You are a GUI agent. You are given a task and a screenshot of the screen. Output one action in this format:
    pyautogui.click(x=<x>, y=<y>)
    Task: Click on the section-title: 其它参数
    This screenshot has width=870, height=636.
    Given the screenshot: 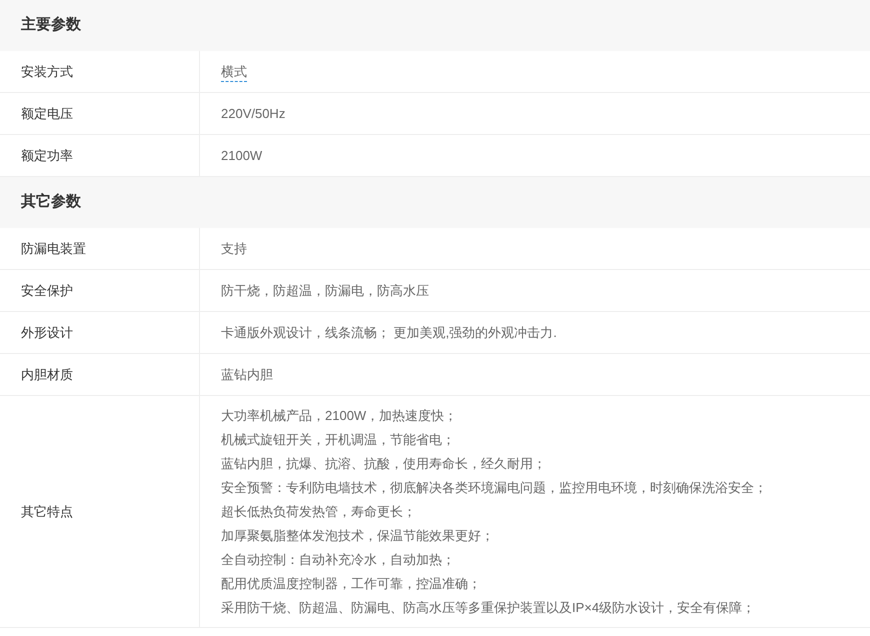 What is the action you would take?
    pyautogui.click(x=51, y=202)
    